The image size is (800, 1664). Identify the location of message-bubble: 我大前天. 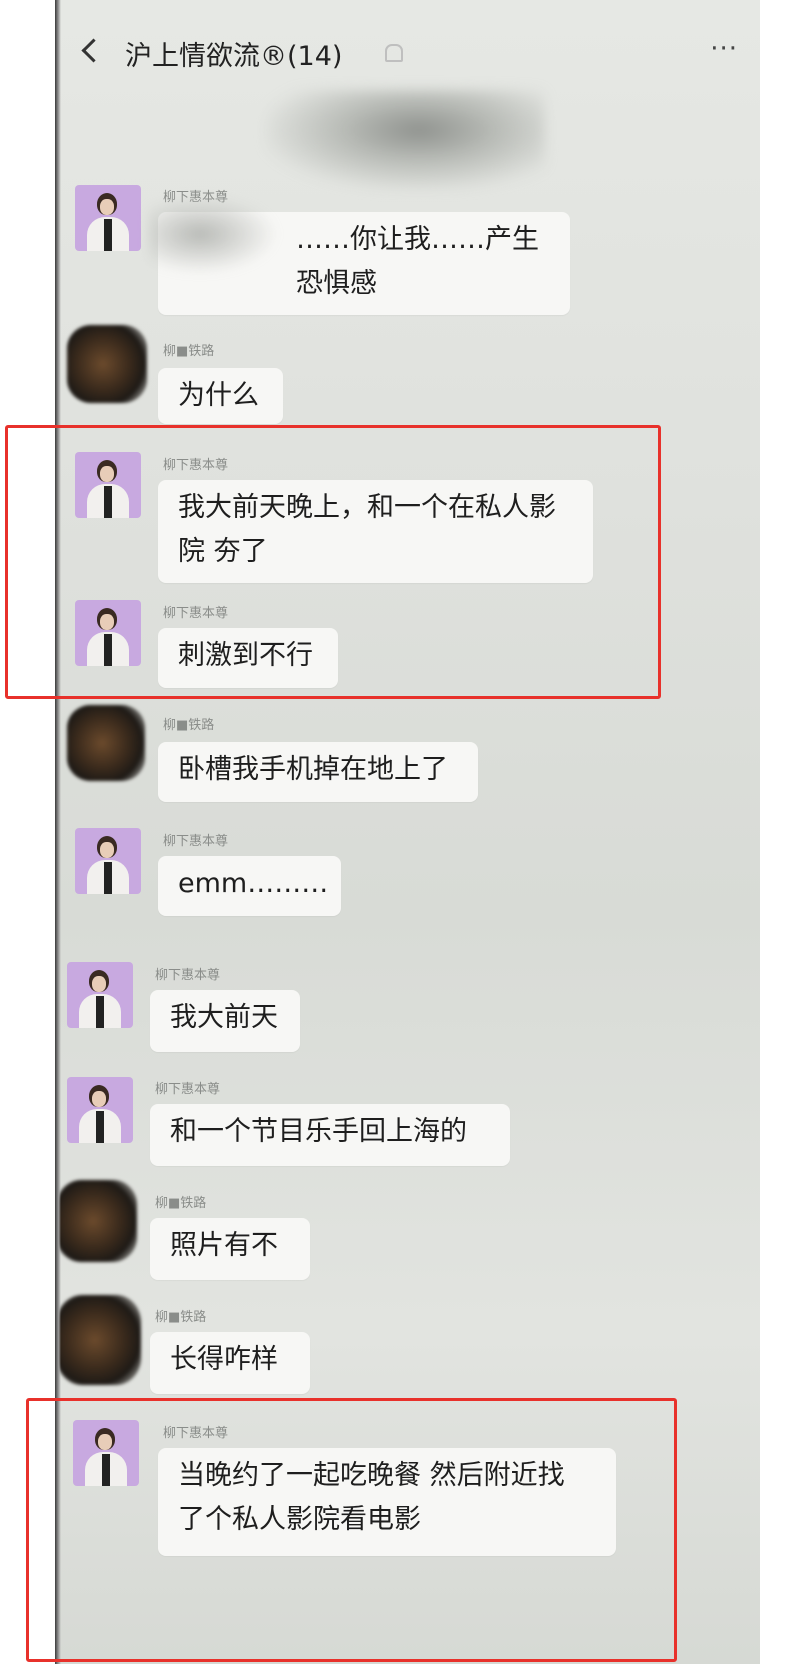
(225, 1021).